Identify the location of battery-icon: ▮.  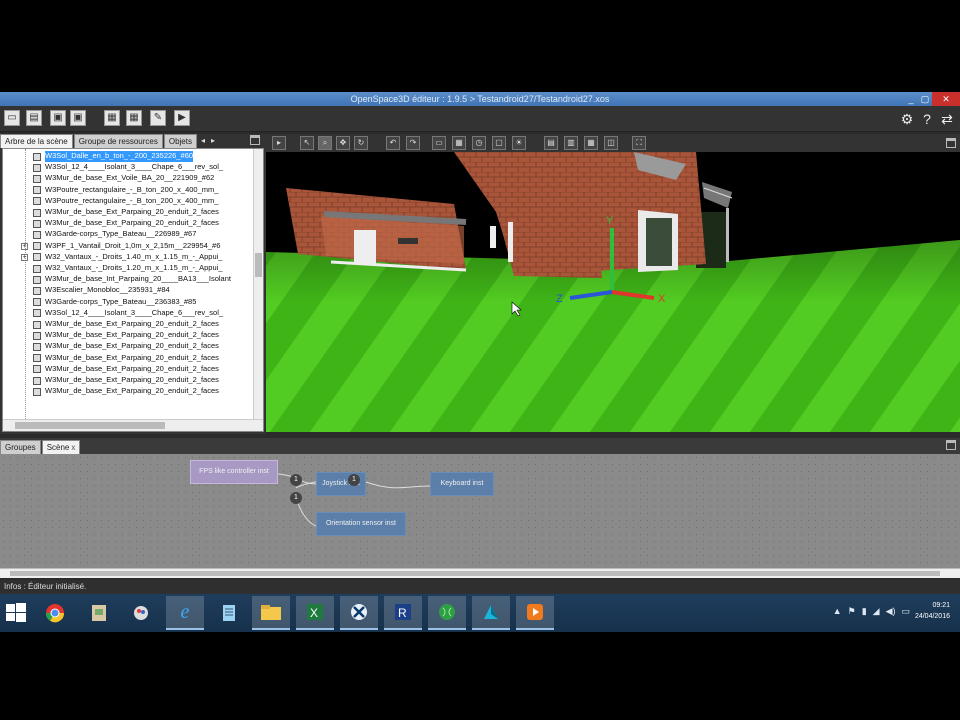
(864, 611).